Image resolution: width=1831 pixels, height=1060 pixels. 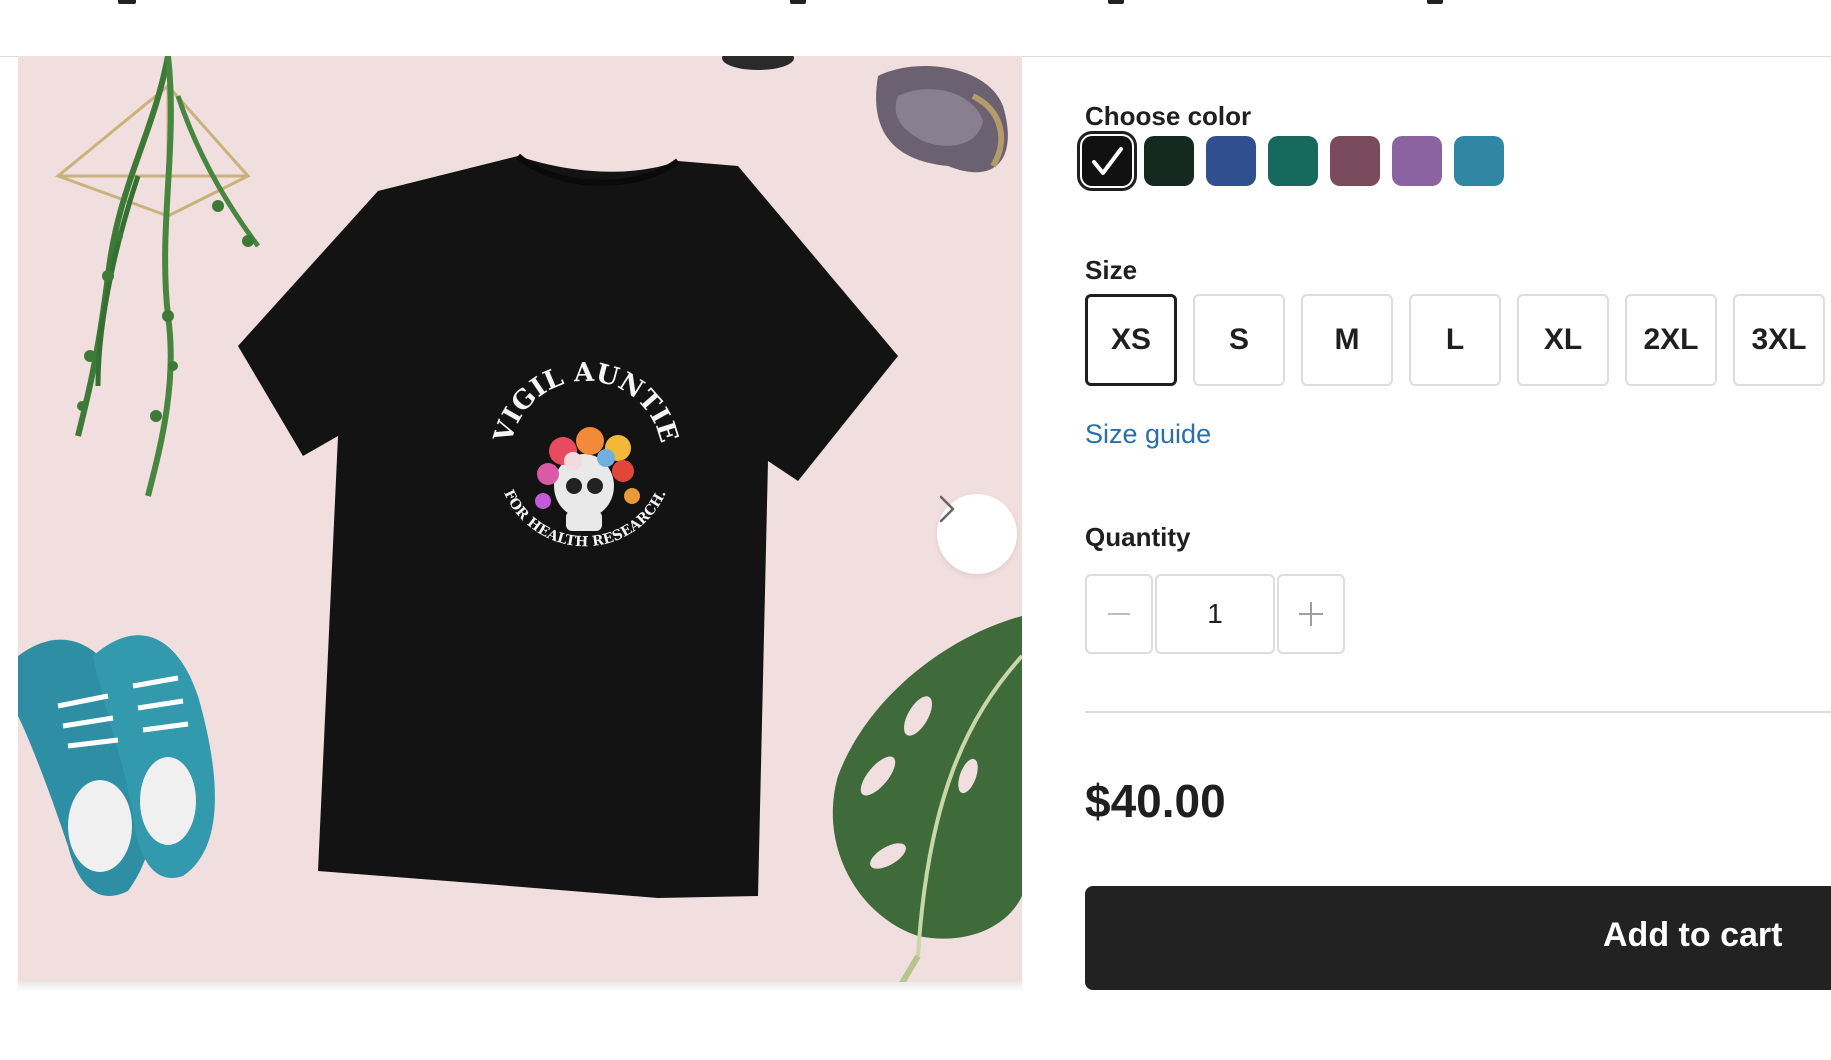 What do you see at coordinates (1239, 340) in the screenshot?
I see `size-option-s: S` at bounding box center [1239, 340].